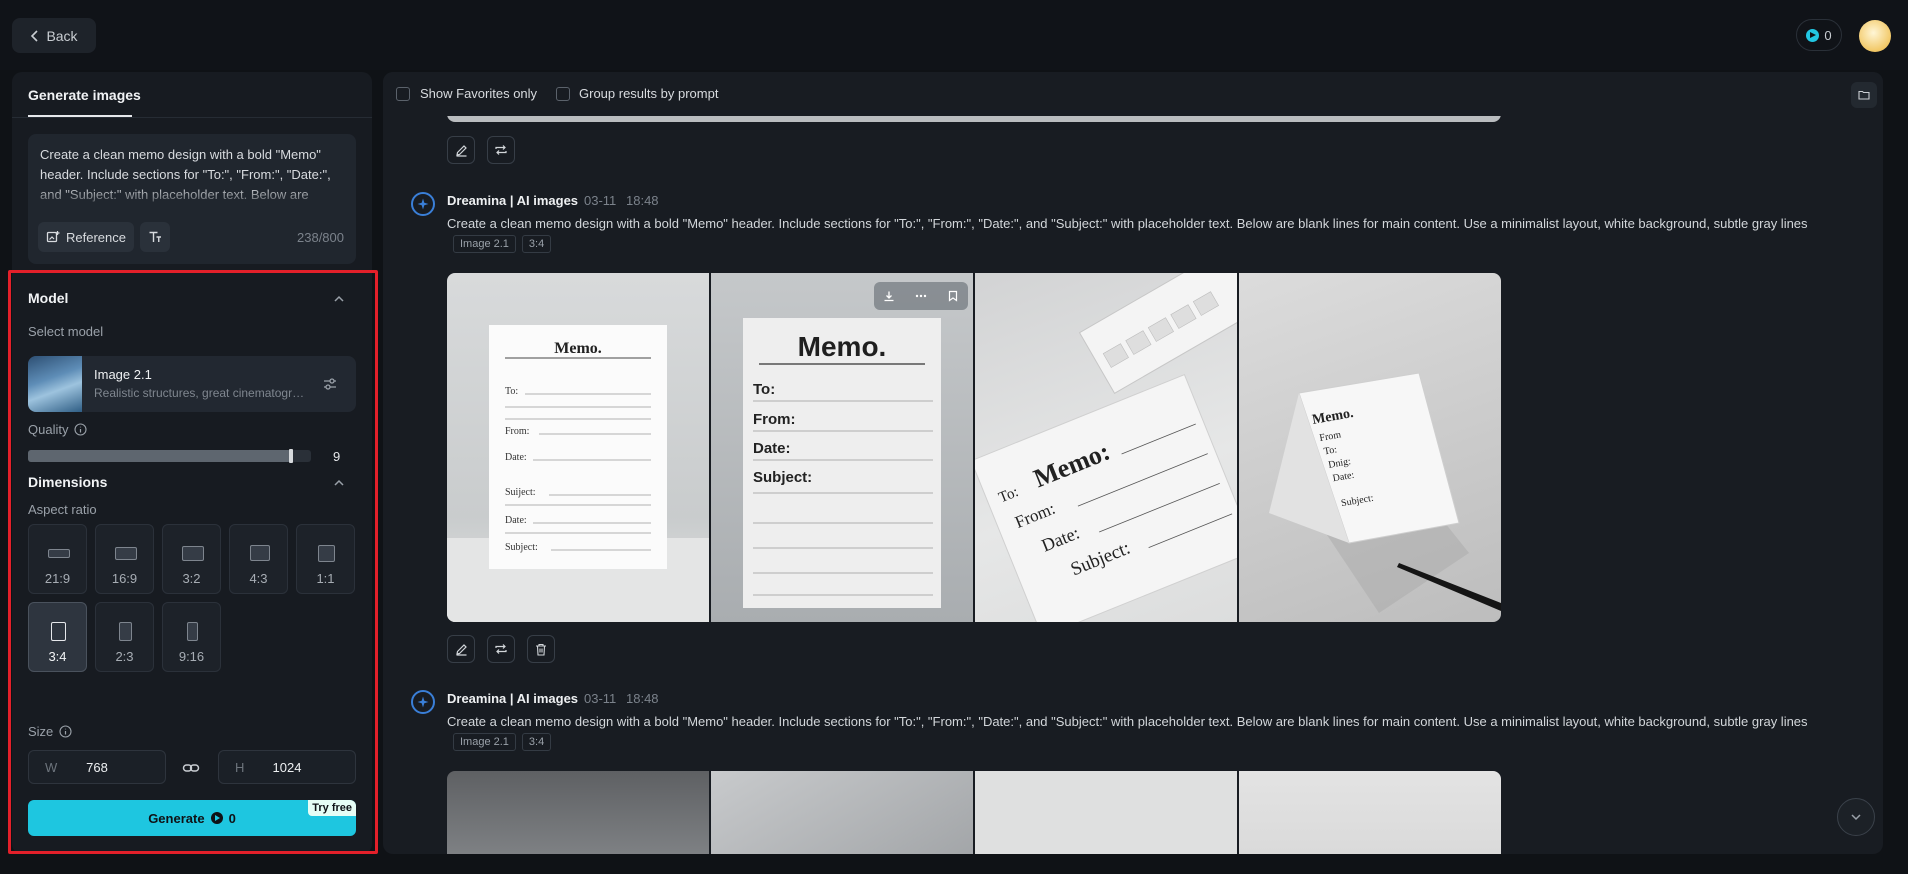  Describe the element at coordinates (84, 95) in the screenshot. I see `tab-generate-images: Generate images` at that location.